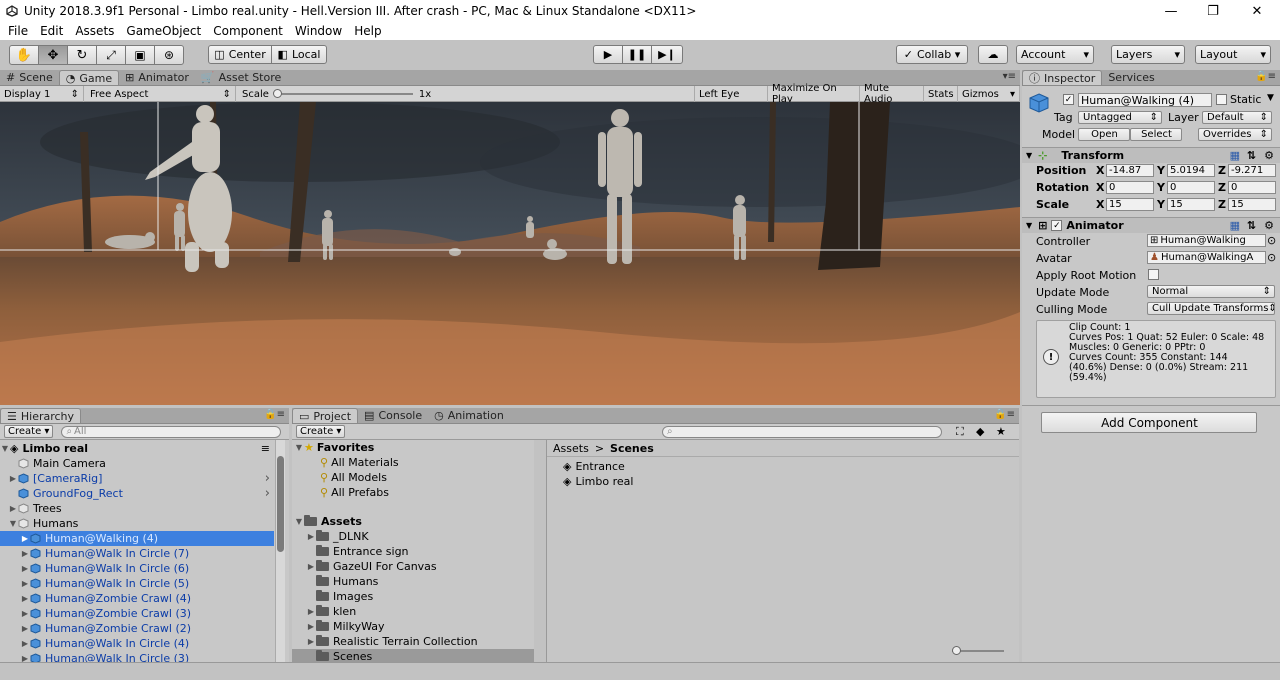 The width and height of the screenshot is (1280, 680). I want to click on static-checkbox, so click(1221, 99).